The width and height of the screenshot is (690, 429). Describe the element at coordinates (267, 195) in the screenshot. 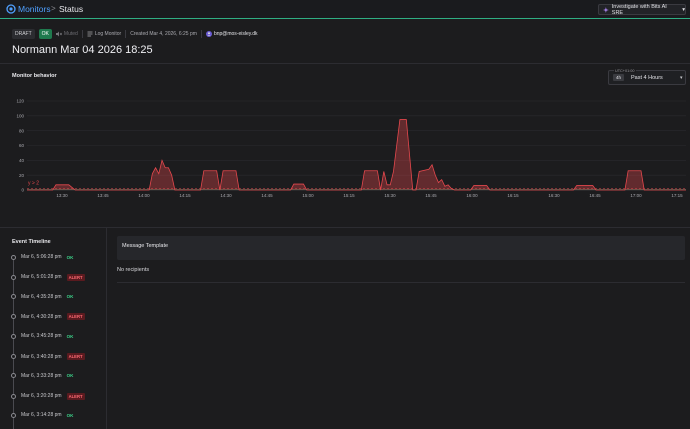

I see `x-tick-label: 14:45` at that location.